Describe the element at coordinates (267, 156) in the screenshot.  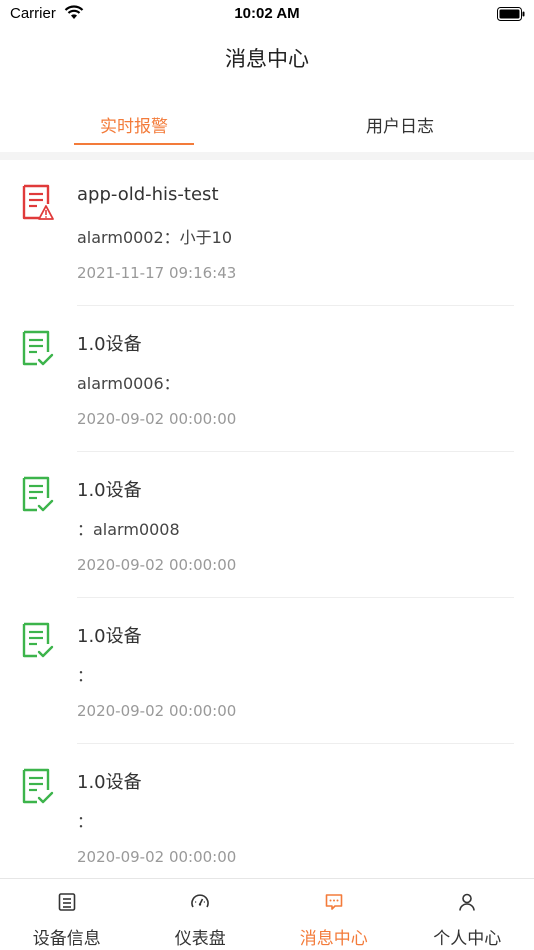
I see `section-divider` at that location.